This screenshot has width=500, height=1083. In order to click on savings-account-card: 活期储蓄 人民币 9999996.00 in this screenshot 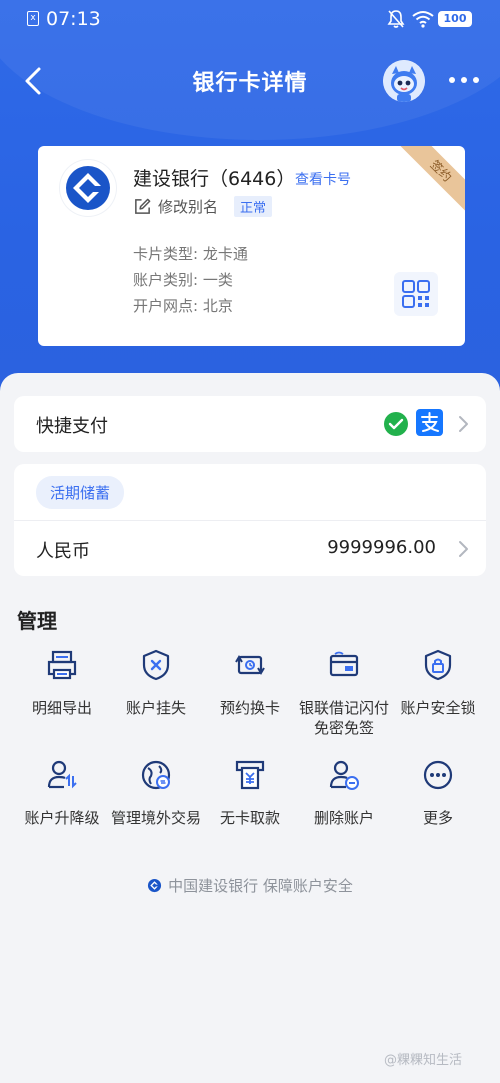, I will do `click(250, 520)`.